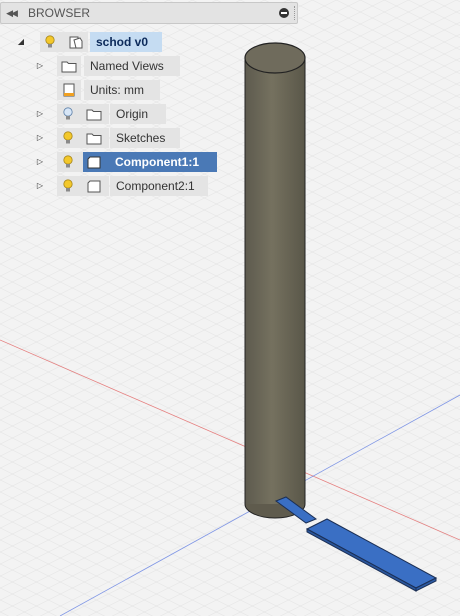 The width and height of the screenshot is (460, 616). What do you see at coordinates (85, 42) in the screenshot?
I see `tree-root-row: ◢ schod v0` at bounding box center [85, 42].